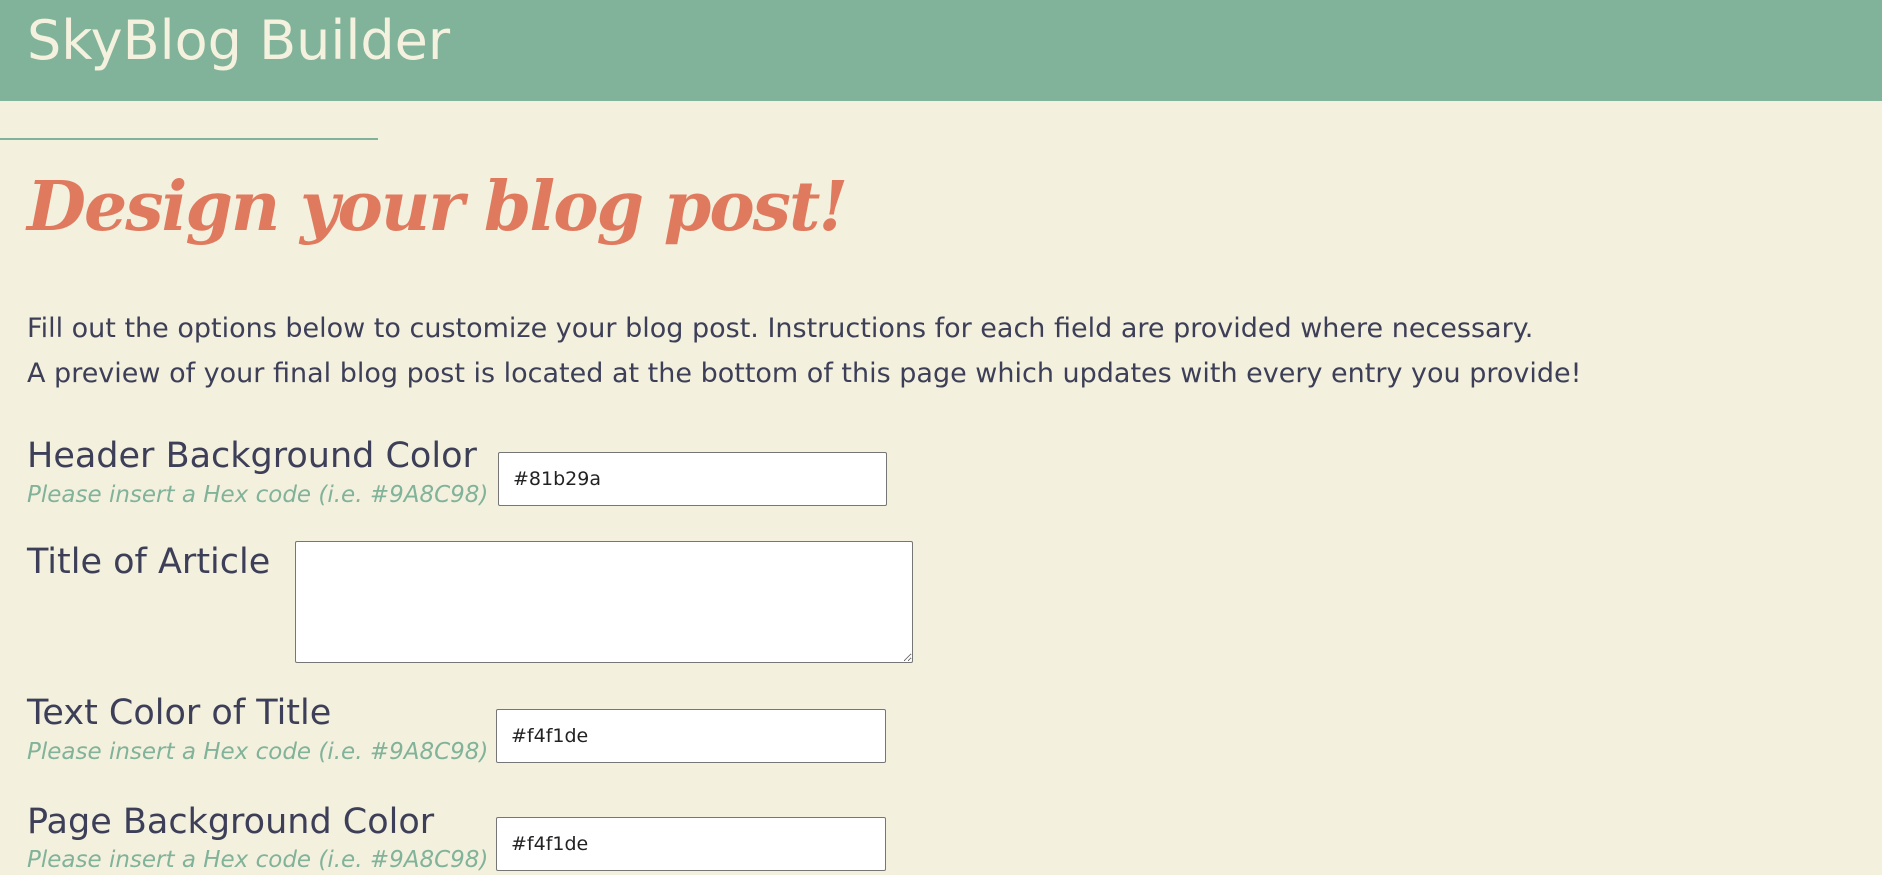  I want to click on title-of-article-label: Title of Article, so click(149, 562).